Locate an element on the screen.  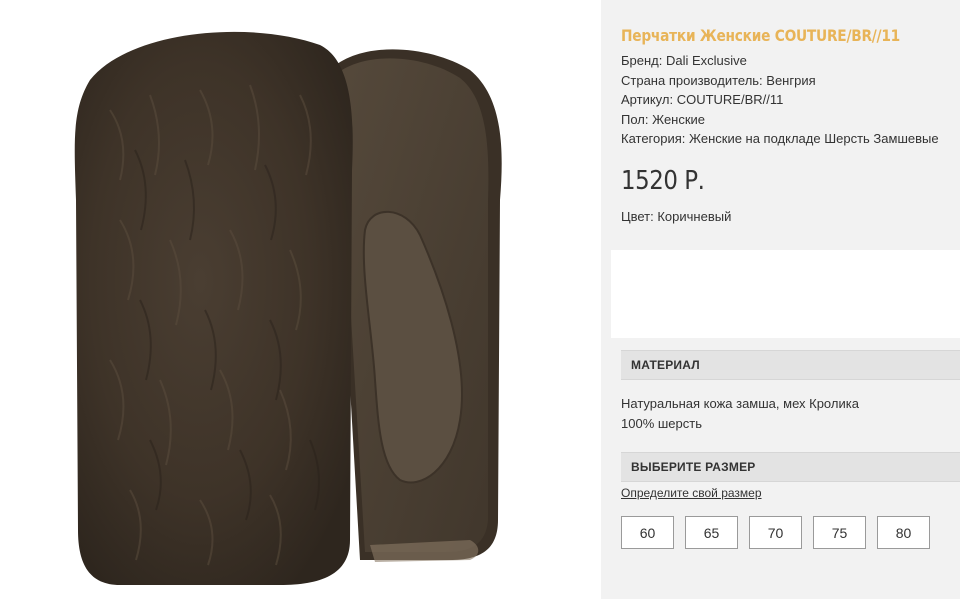
material-section-header: МАТЕРИАЛ is located at coordinates (790, 365).